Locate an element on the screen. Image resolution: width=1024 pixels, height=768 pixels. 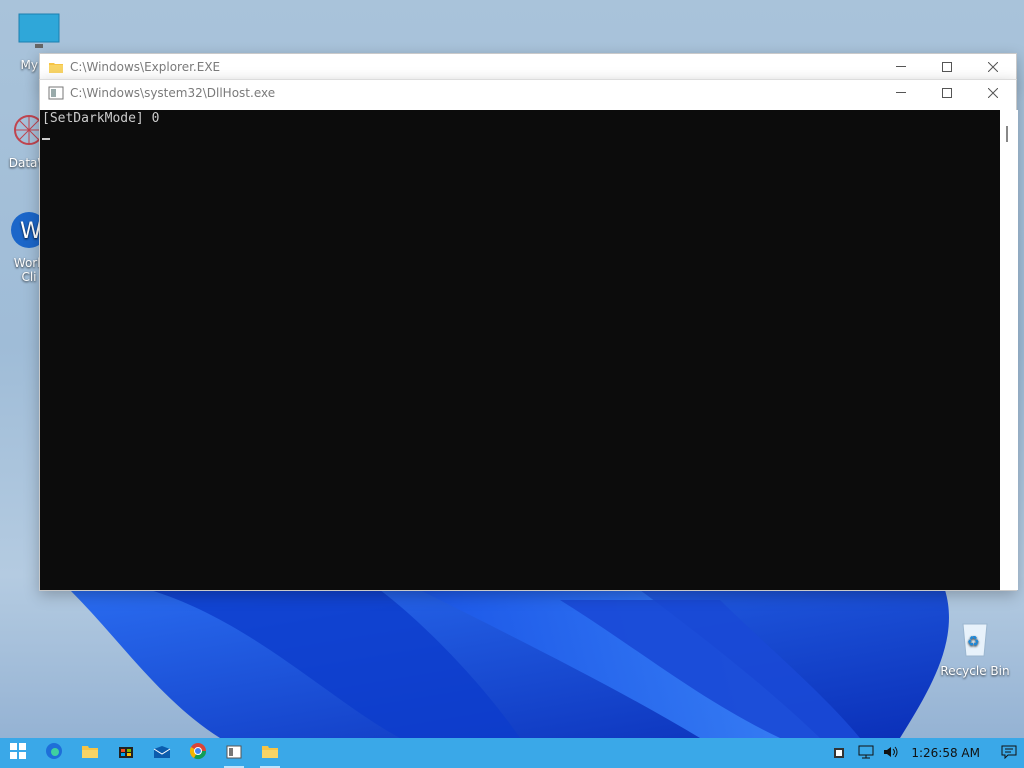
taskbar-clock: 1:26:58 AM is located at coordinates (945, 753).